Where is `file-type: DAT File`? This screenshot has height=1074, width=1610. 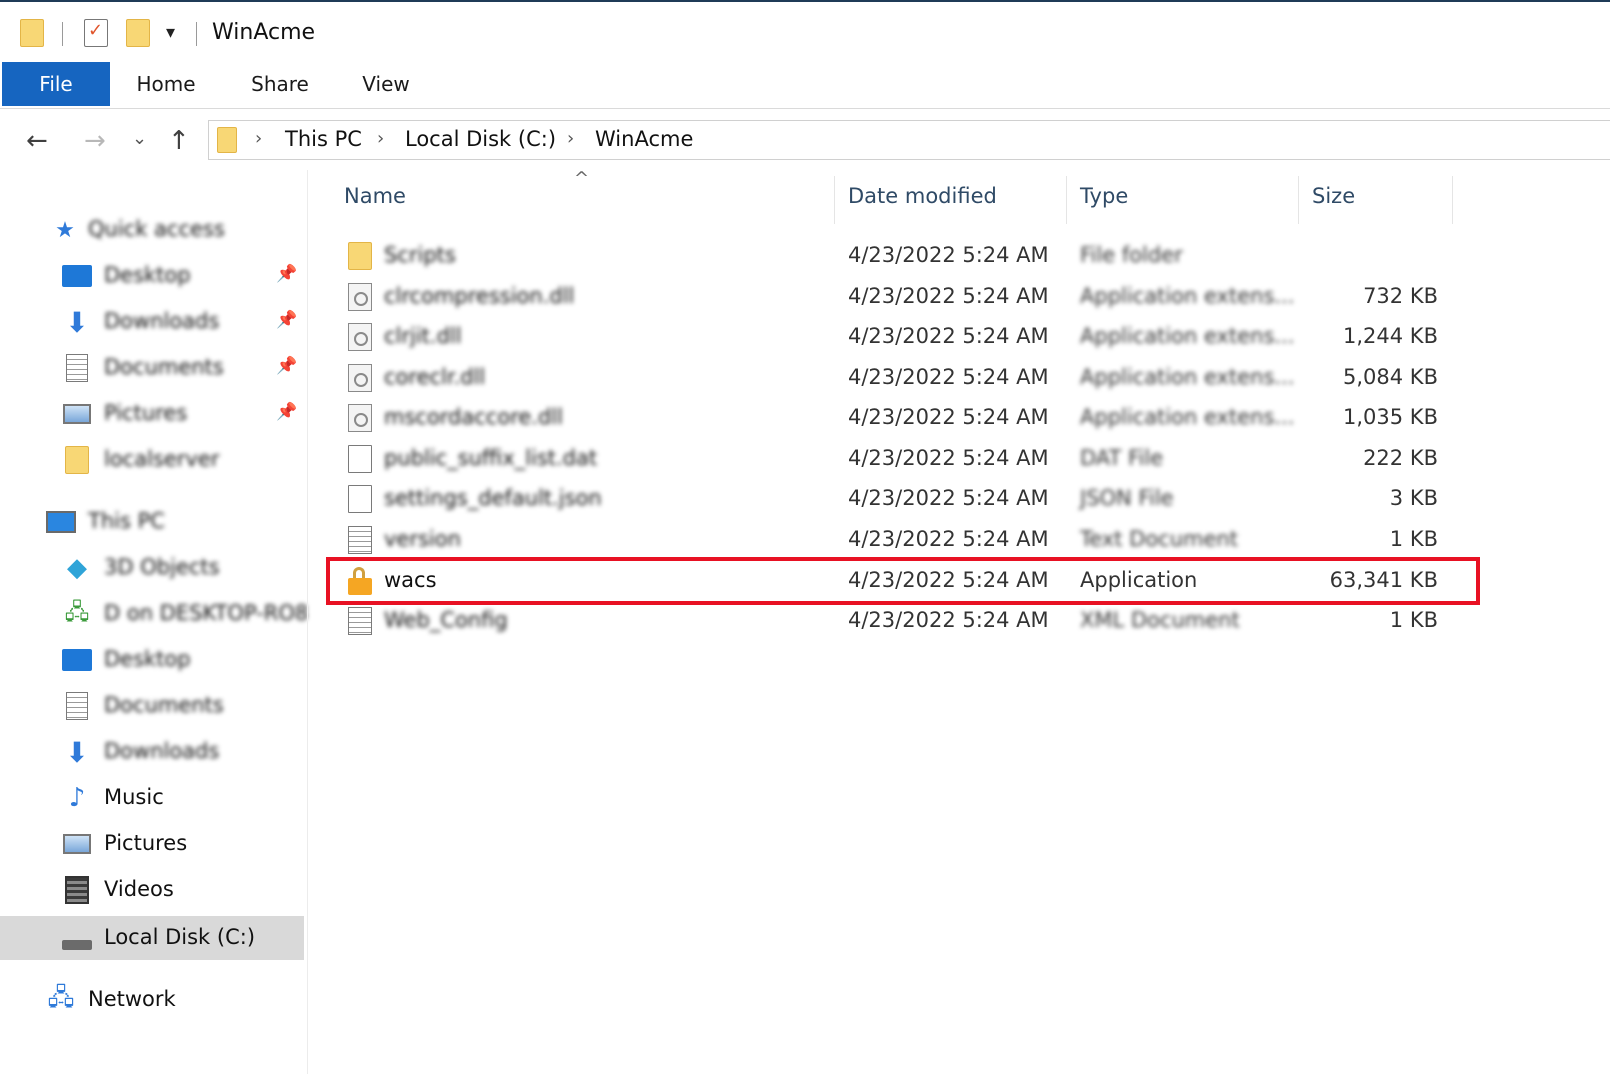 file-type: DAT File is located at coordinates (1122, 458).